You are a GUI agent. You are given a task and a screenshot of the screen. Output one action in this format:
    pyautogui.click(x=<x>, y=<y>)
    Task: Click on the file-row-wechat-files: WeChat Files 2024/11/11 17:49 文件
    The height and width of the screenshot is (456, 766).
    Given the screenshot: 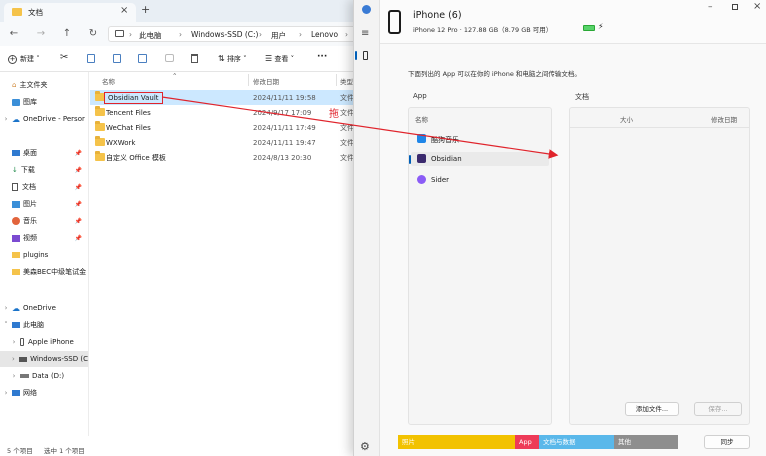 What is the action you would take?
    pyautogui.click(x=230, y=127)
    